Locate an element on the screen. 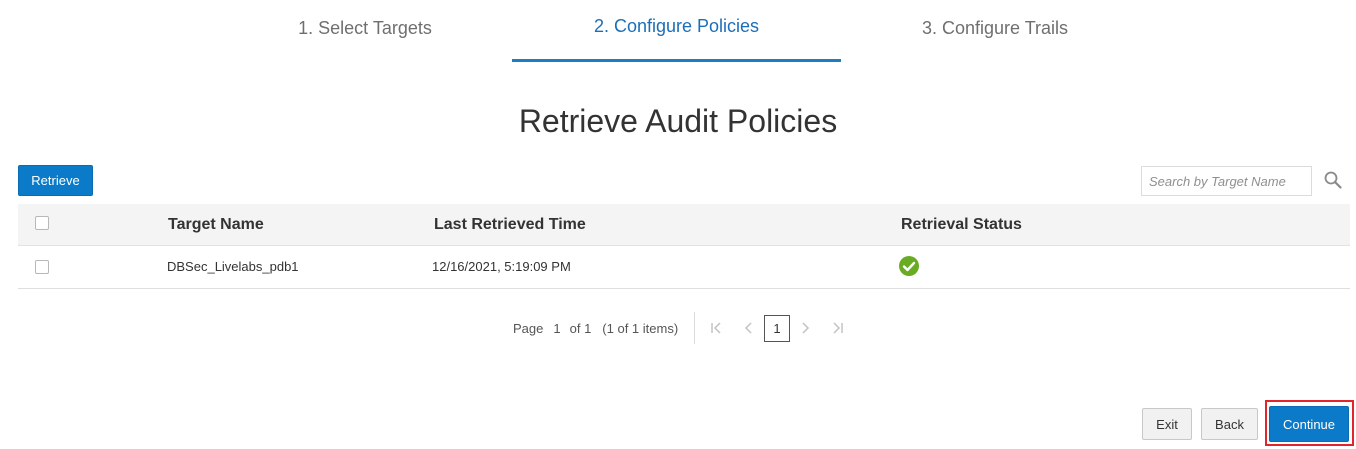 The image size is (1356, 449). exit-button: Exit is located at coordinates (1167, 424).